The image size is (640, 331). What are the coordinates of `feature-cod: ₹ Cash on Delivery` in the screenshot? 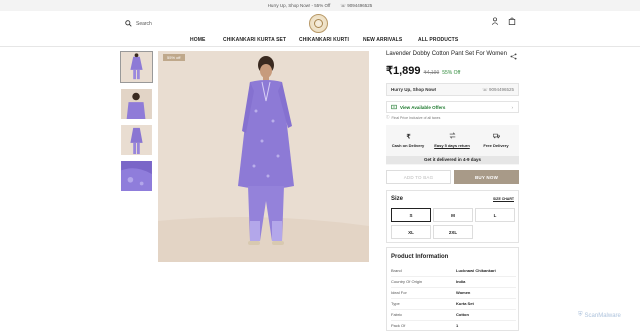 It's located at (408, 140).